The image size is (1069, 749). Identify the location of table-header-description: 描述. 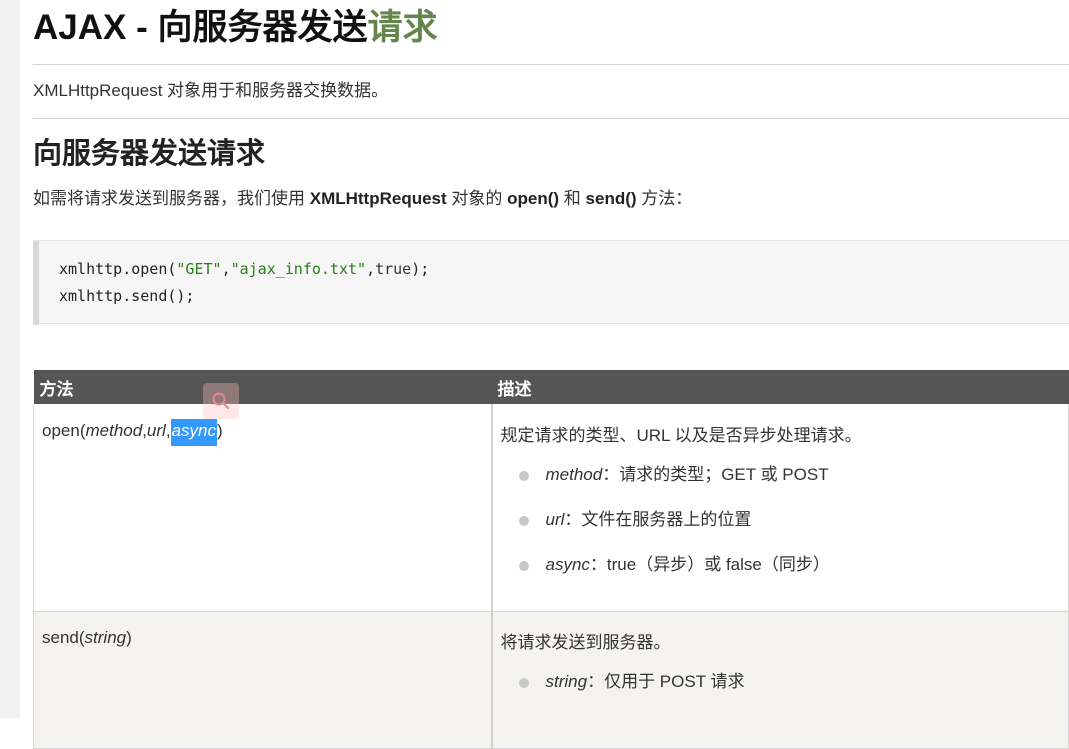
(780, 387).